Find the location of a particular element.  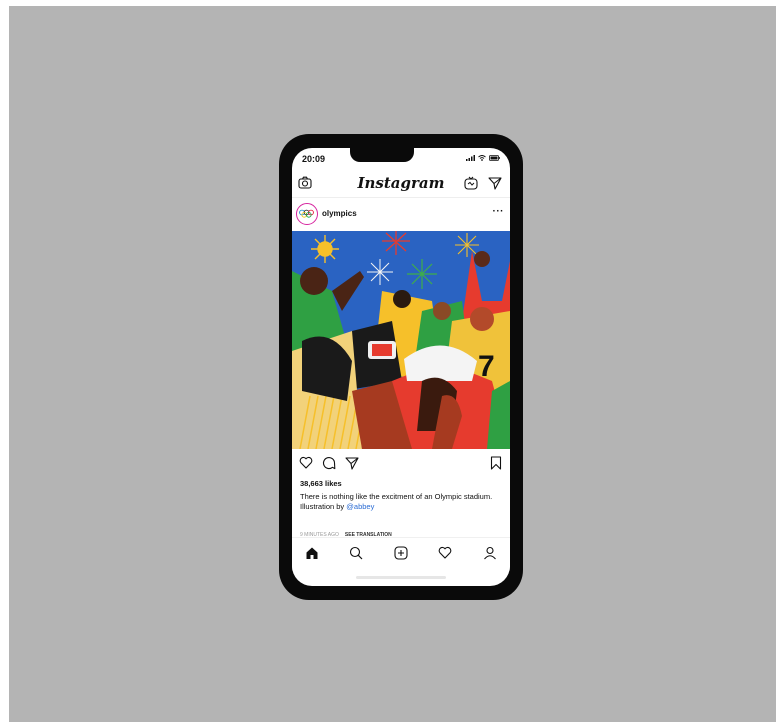

caption-mention: @abbey is located at coordinates (360, 506).